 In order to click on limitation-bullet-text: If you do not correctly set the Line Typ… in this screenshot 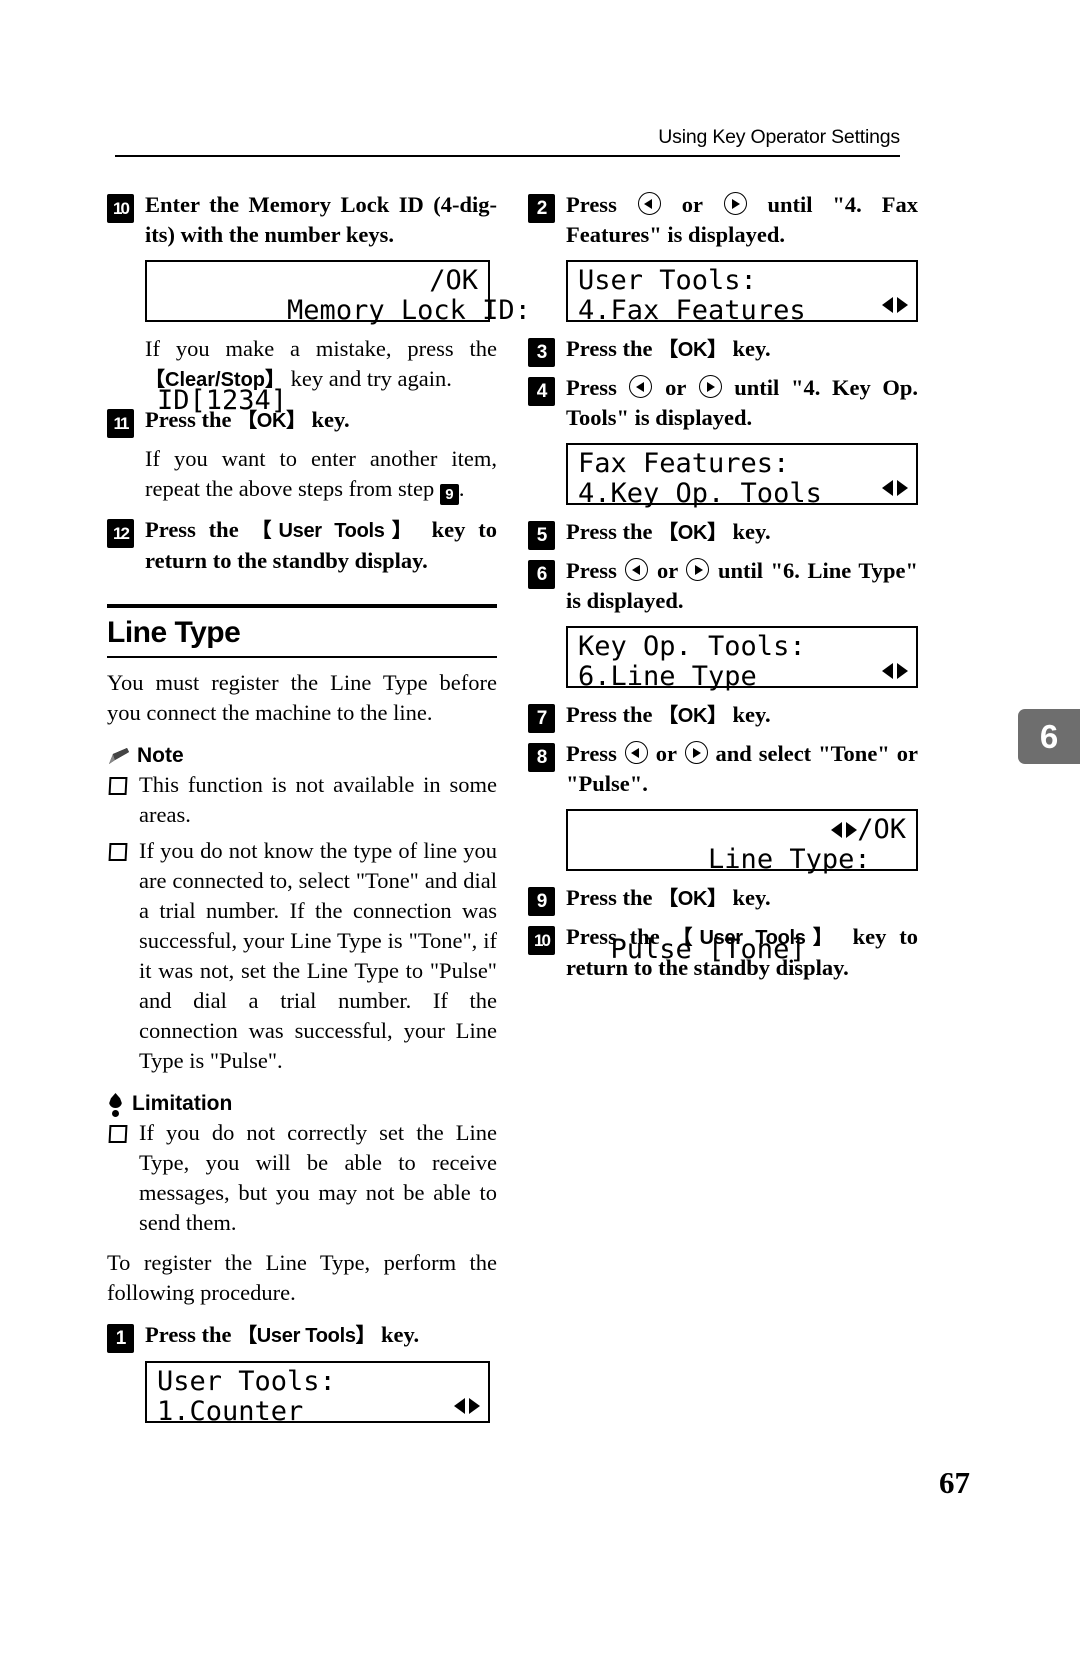, I will do `click(318, 1177)`.